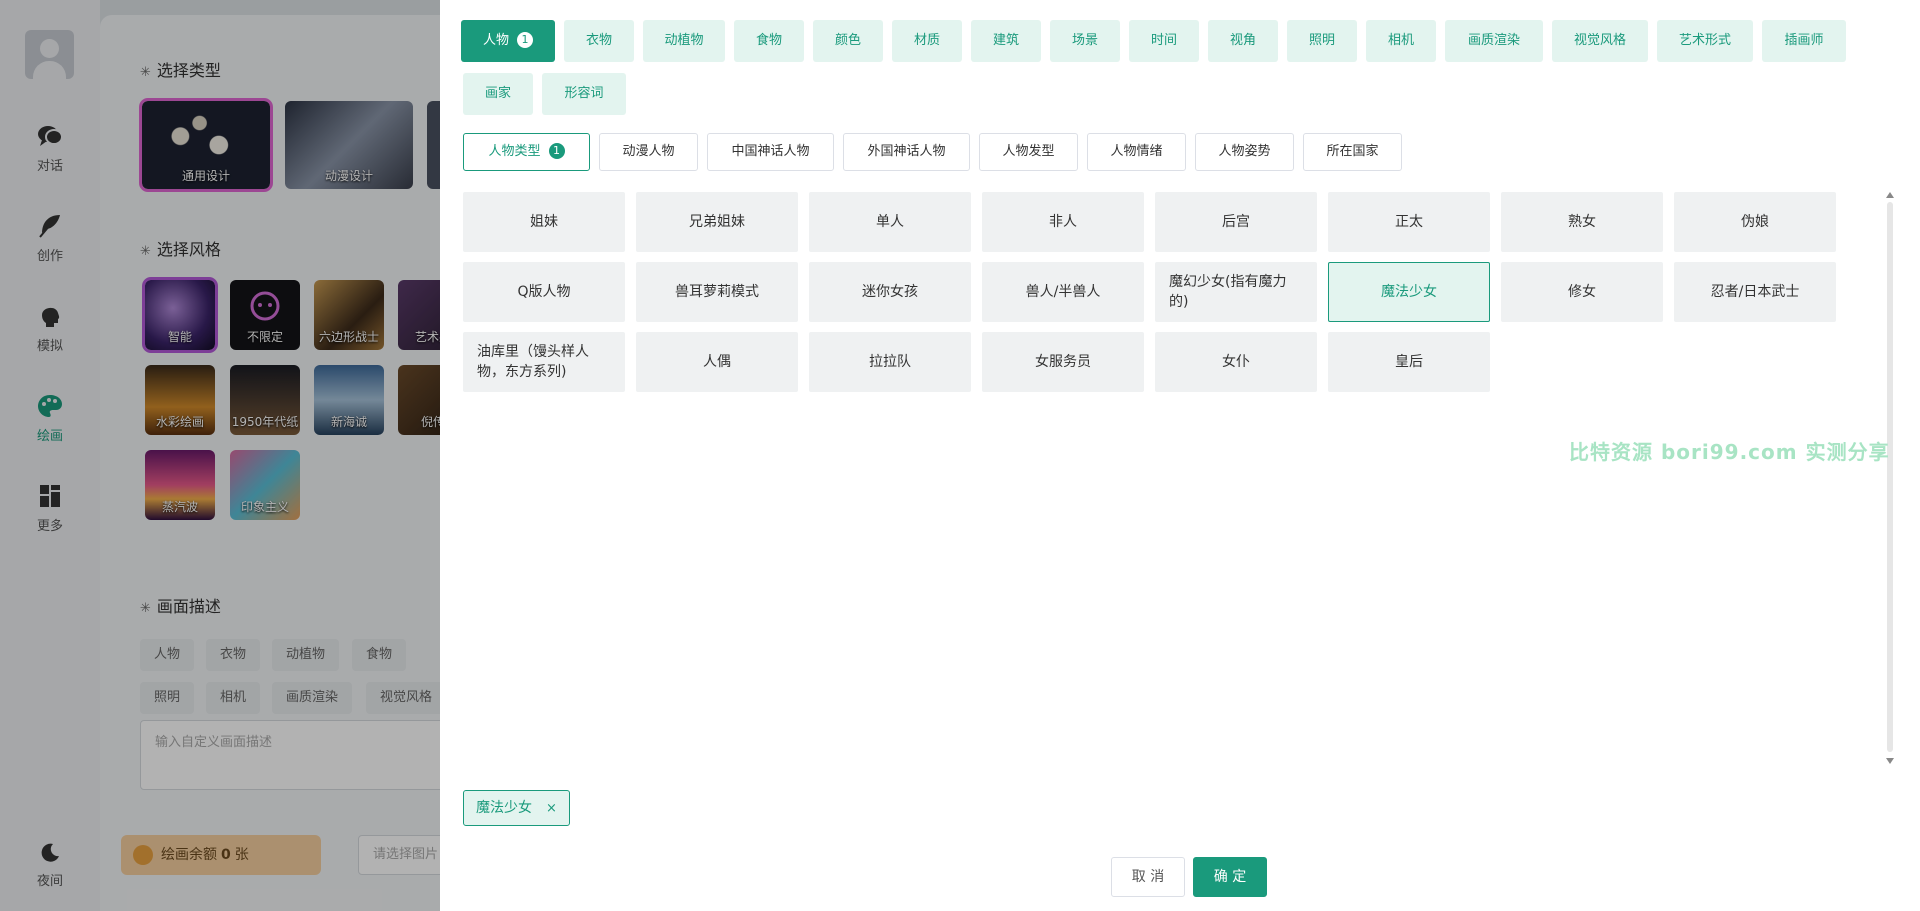 Image resolution: width=1920 pixels, height=911 pixels. I want to click on category-tab: 场景, so click(1085, 41).